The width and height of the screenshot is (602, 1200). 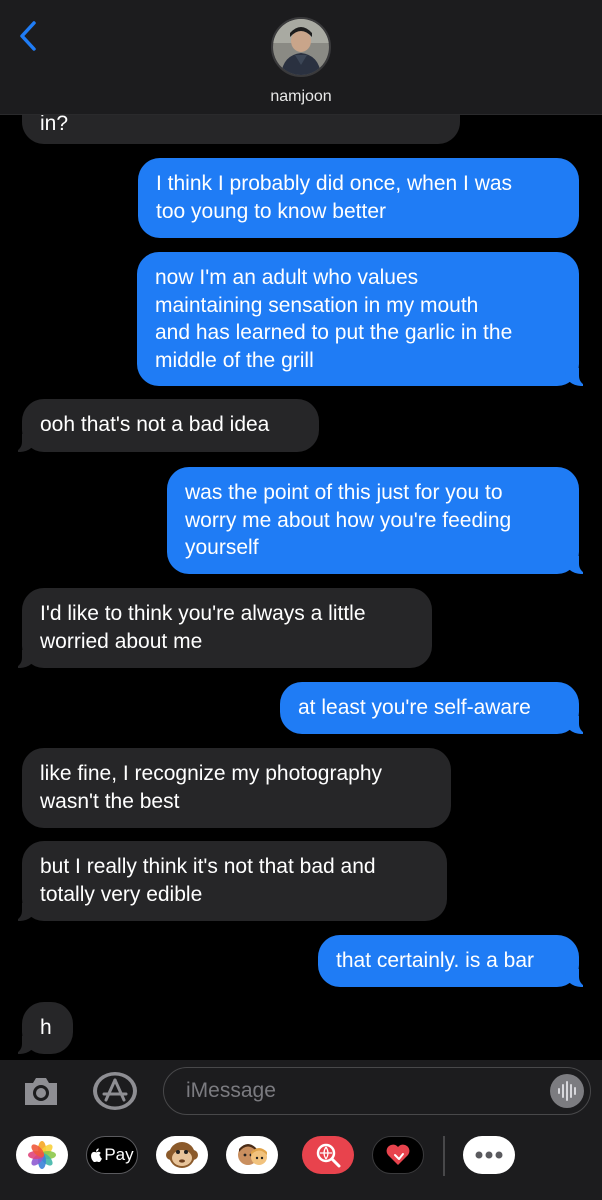 I want to click on message-outgoing: that certainly. is a bar, so click(x=453, y=961).